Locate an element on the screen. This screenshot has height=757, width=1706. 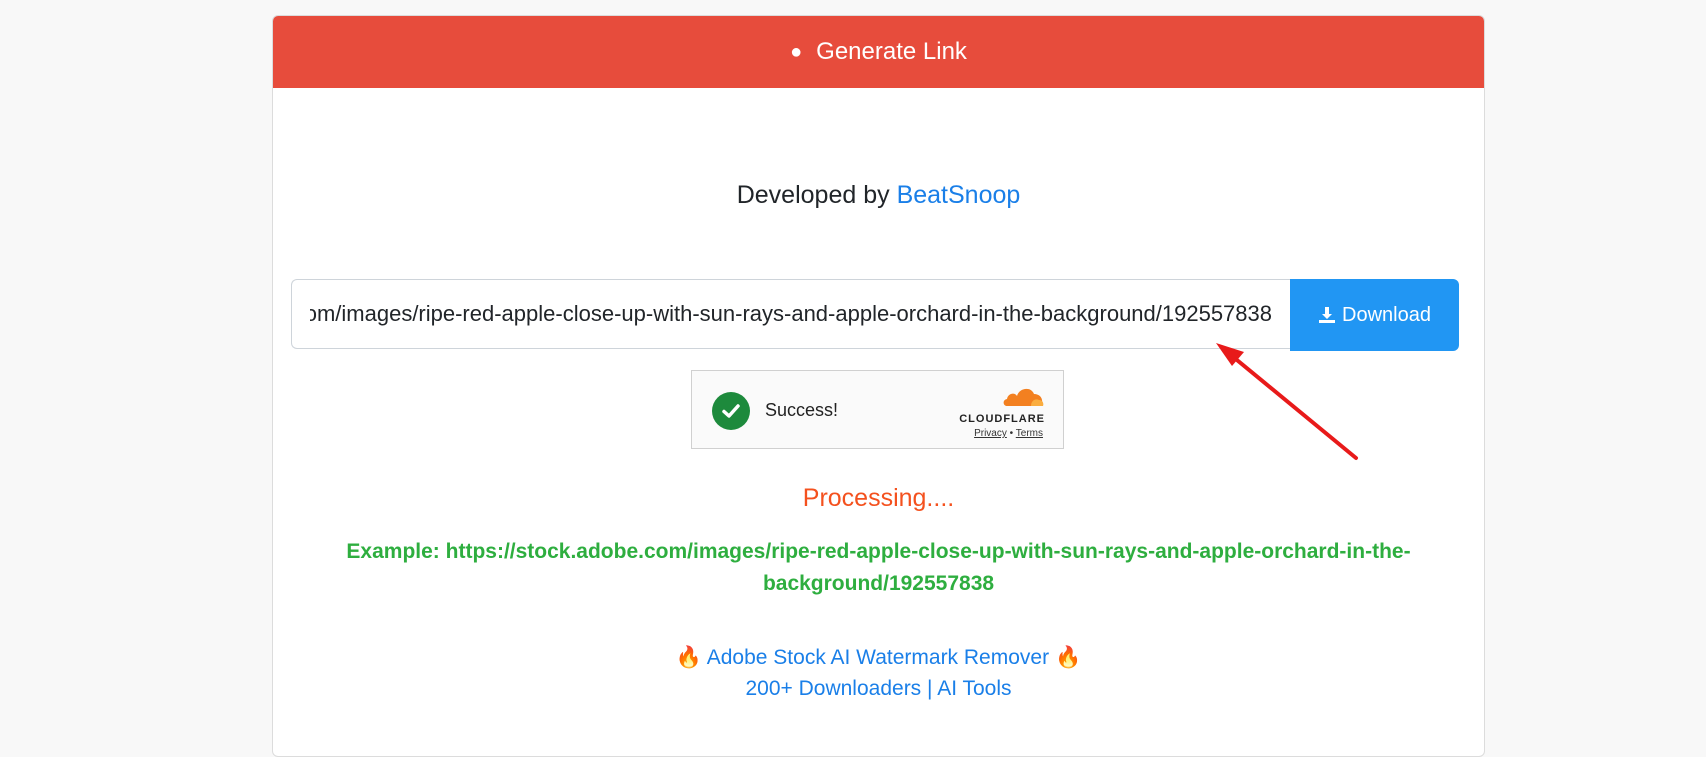
cloudflare-captcha: Success! CLOUDFLARE Privacy • Terms is located at coordinates (877, 409).